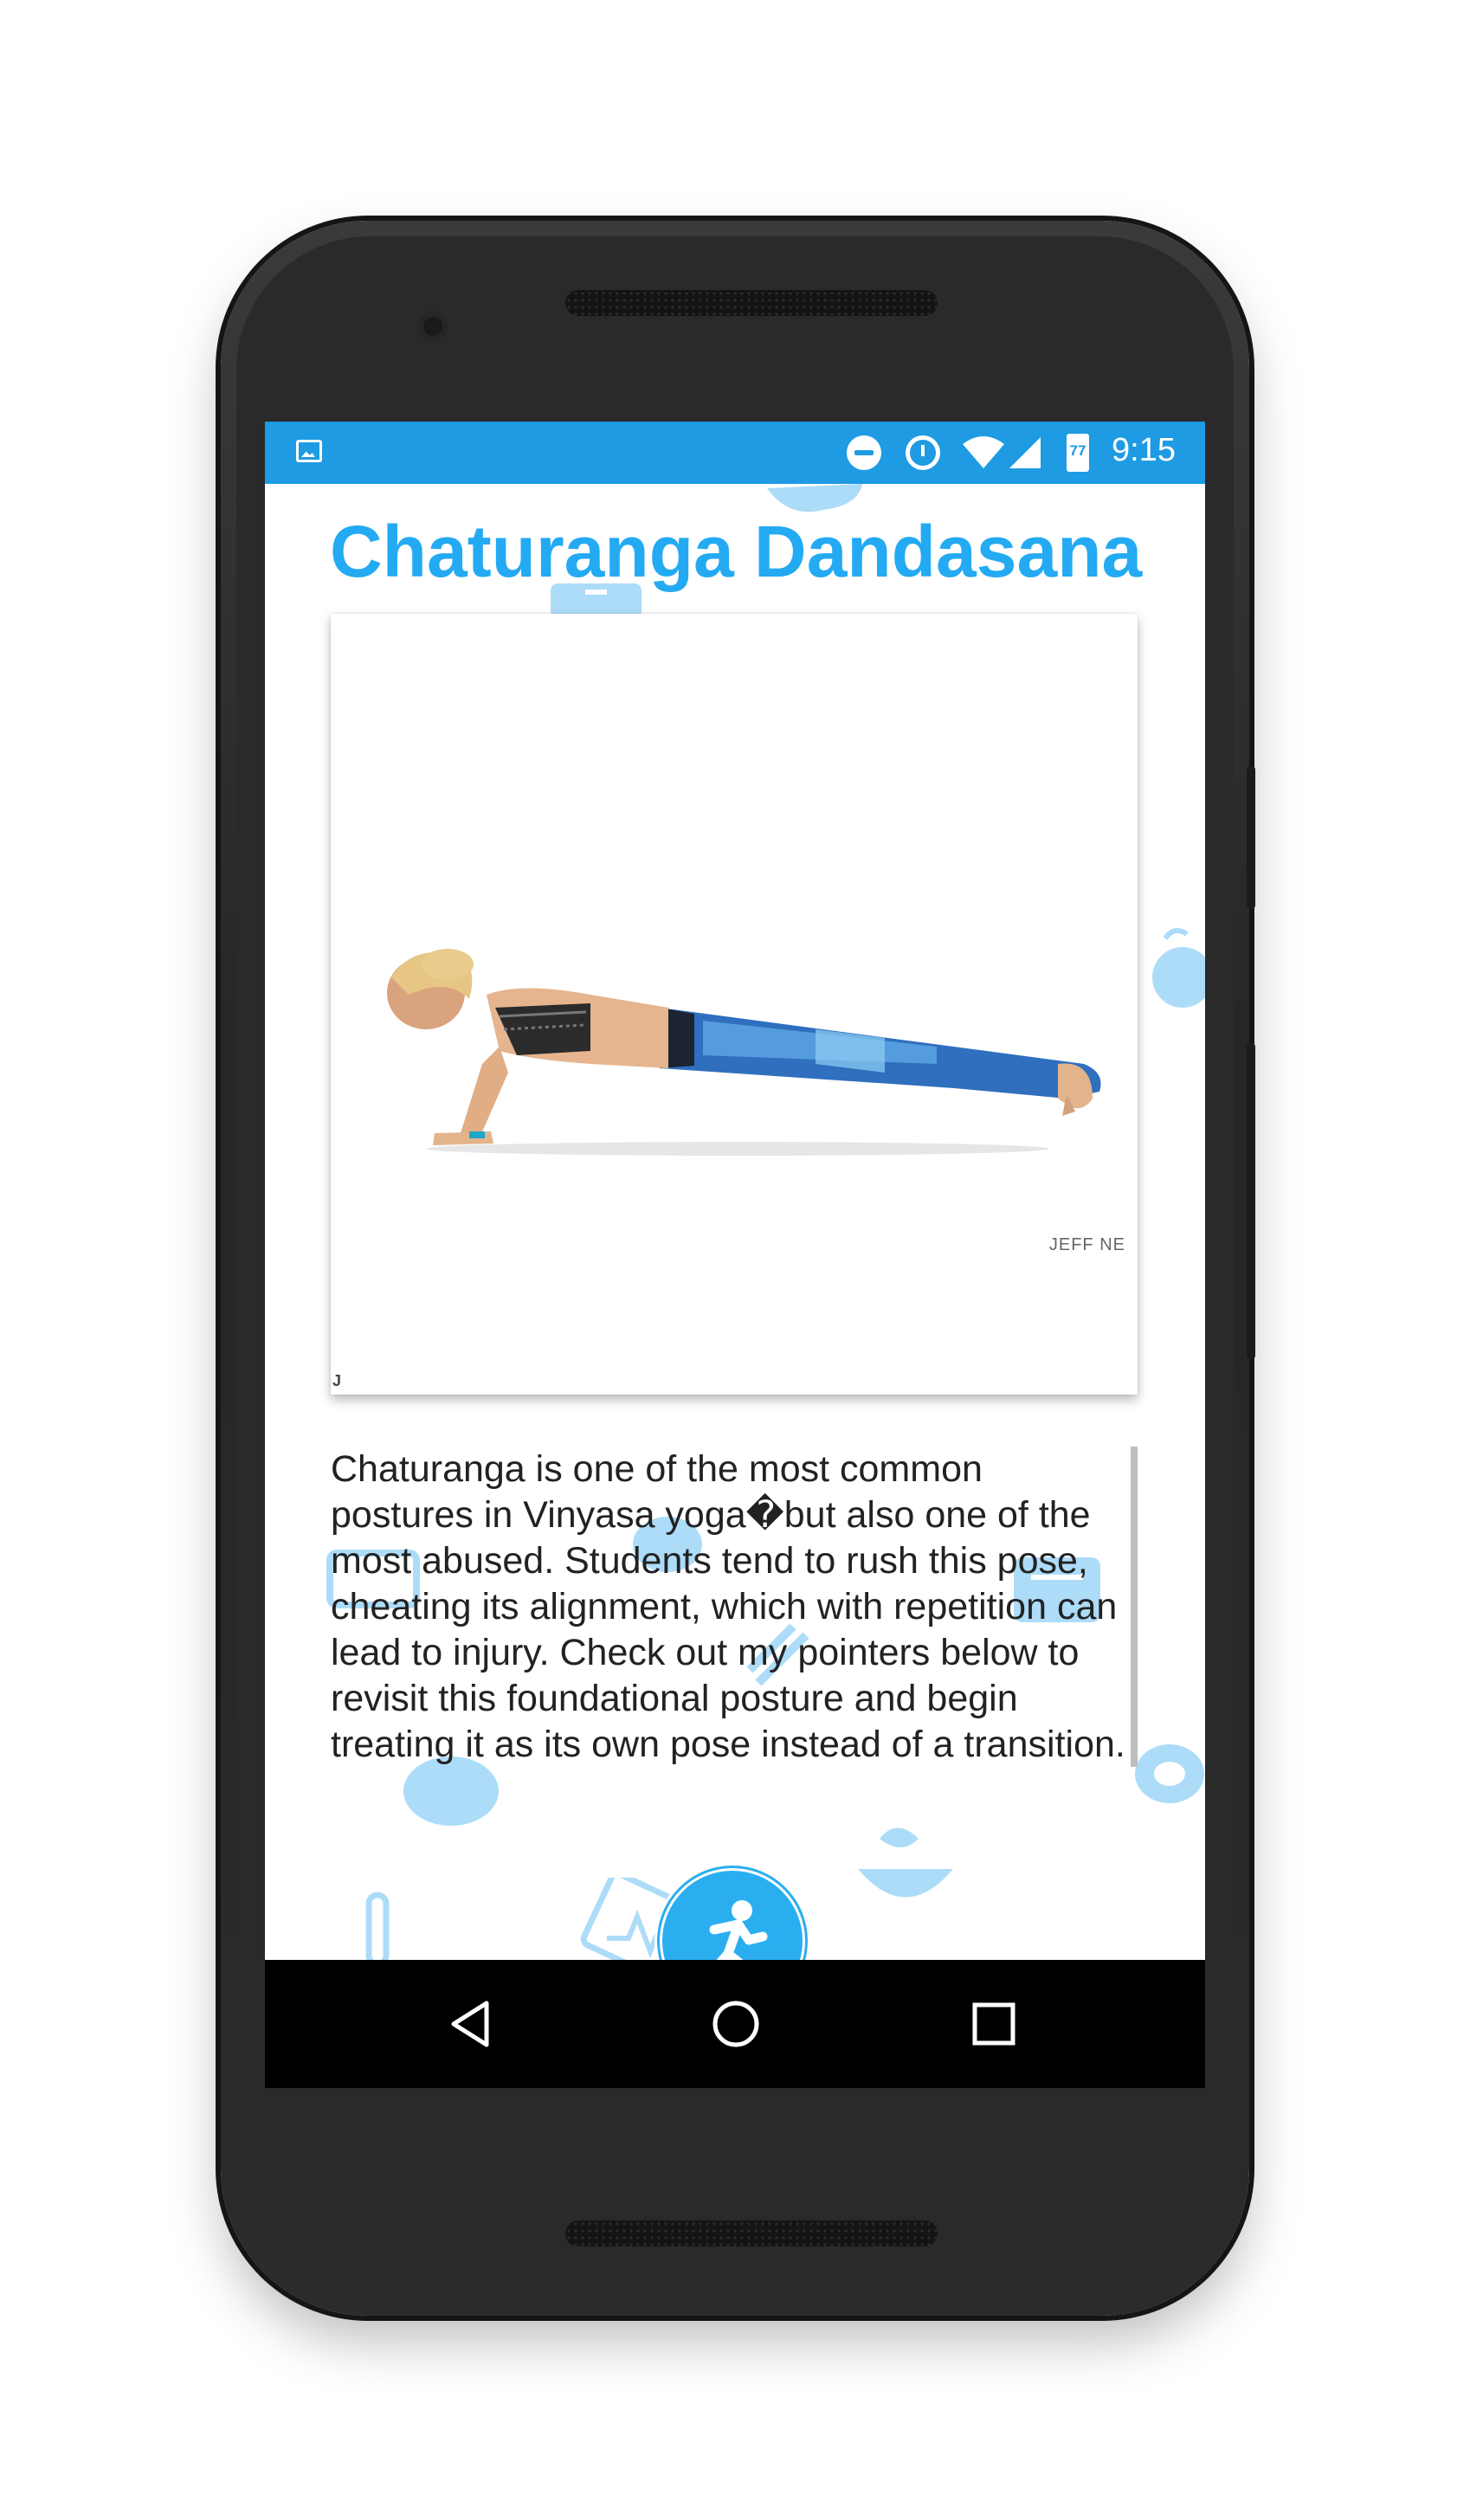  Describe the element at coordinates (1078, 450) in the screenshot. I see `battery-level: 77` at that location.